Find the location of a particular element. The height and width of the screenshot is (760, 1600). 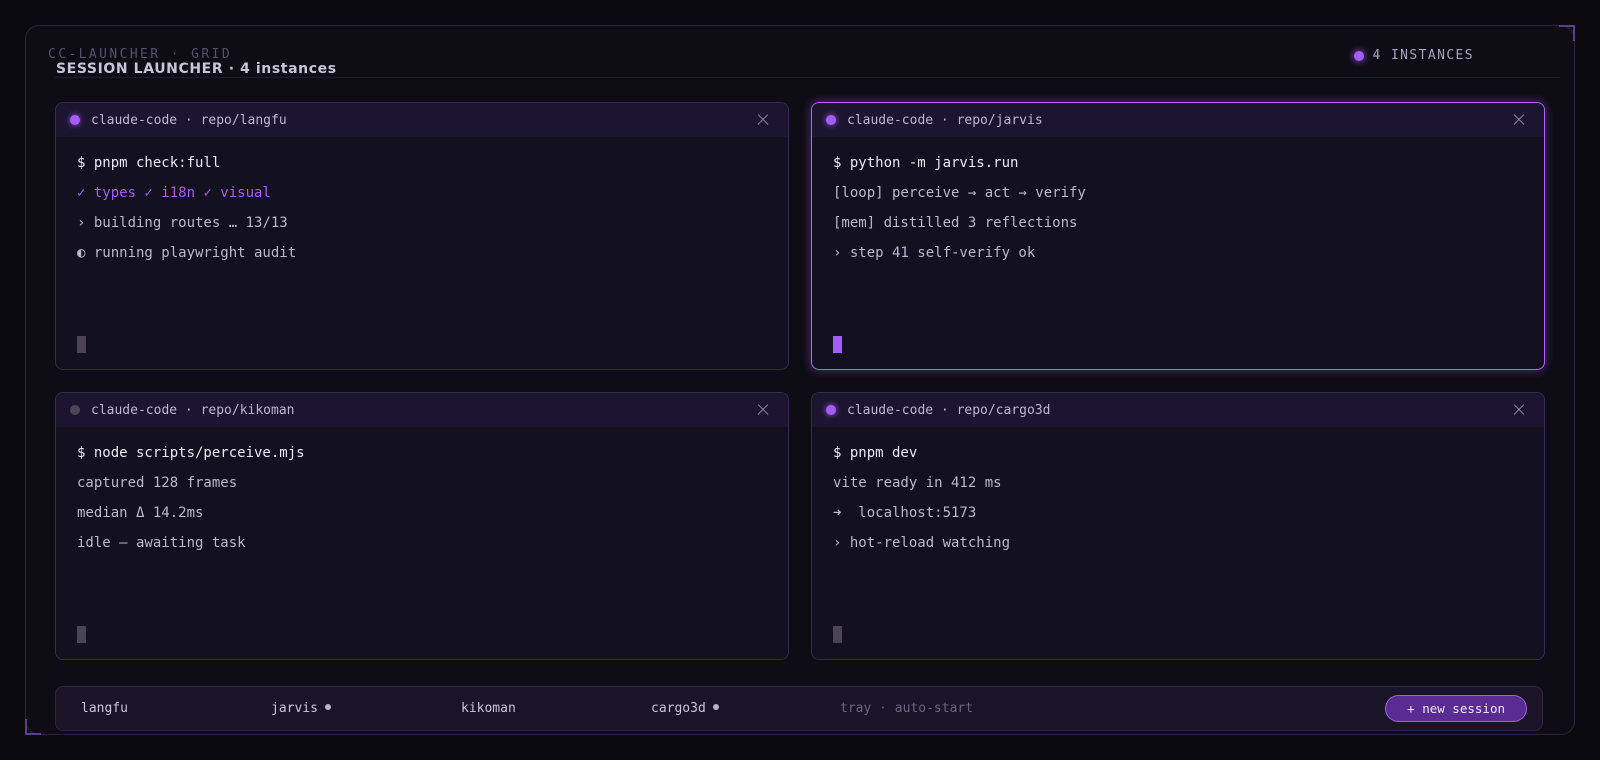

terminal-line: › hot-reload watching is located at coordinates (922, 543).